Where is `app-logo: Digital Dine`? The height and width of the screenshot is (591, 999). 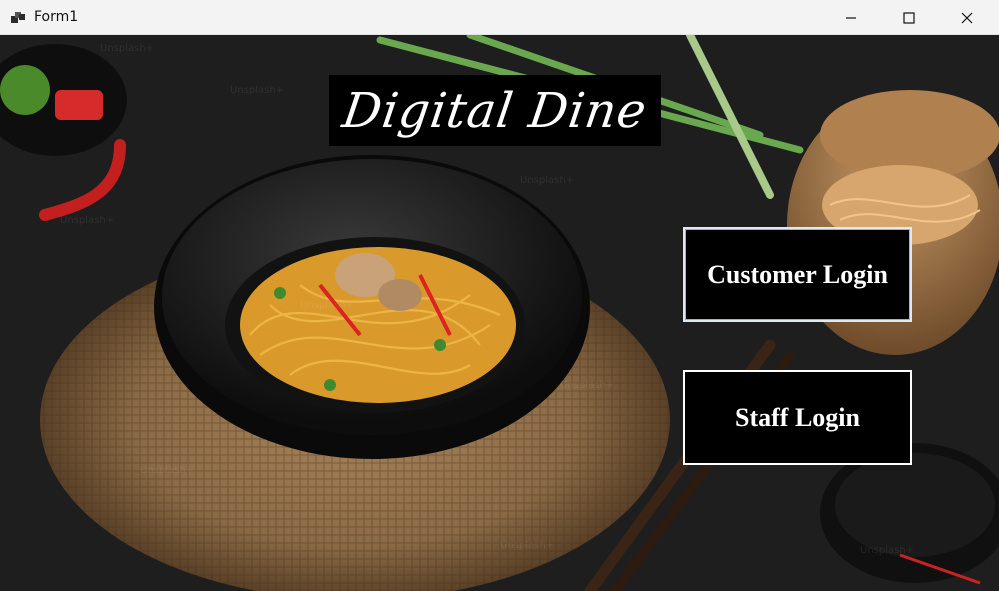
app-logo: Digital Dine is located at coordinates (495, 110).